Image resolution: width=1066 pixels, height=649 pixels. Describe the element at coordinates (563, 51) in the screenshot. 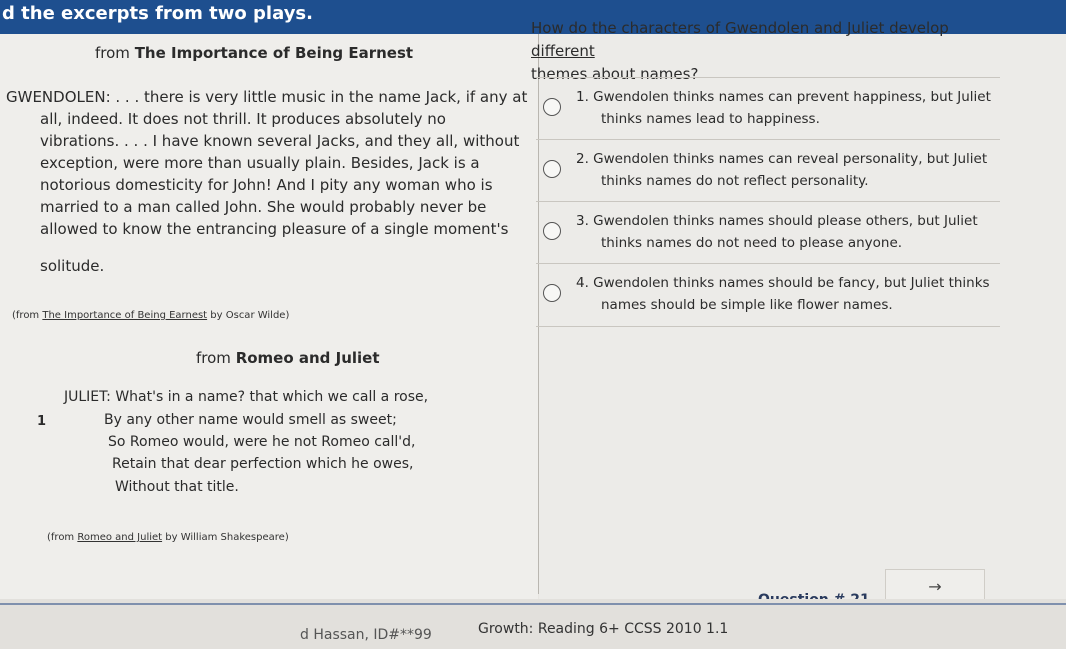

I see `question-underlined-word: different` at that location.